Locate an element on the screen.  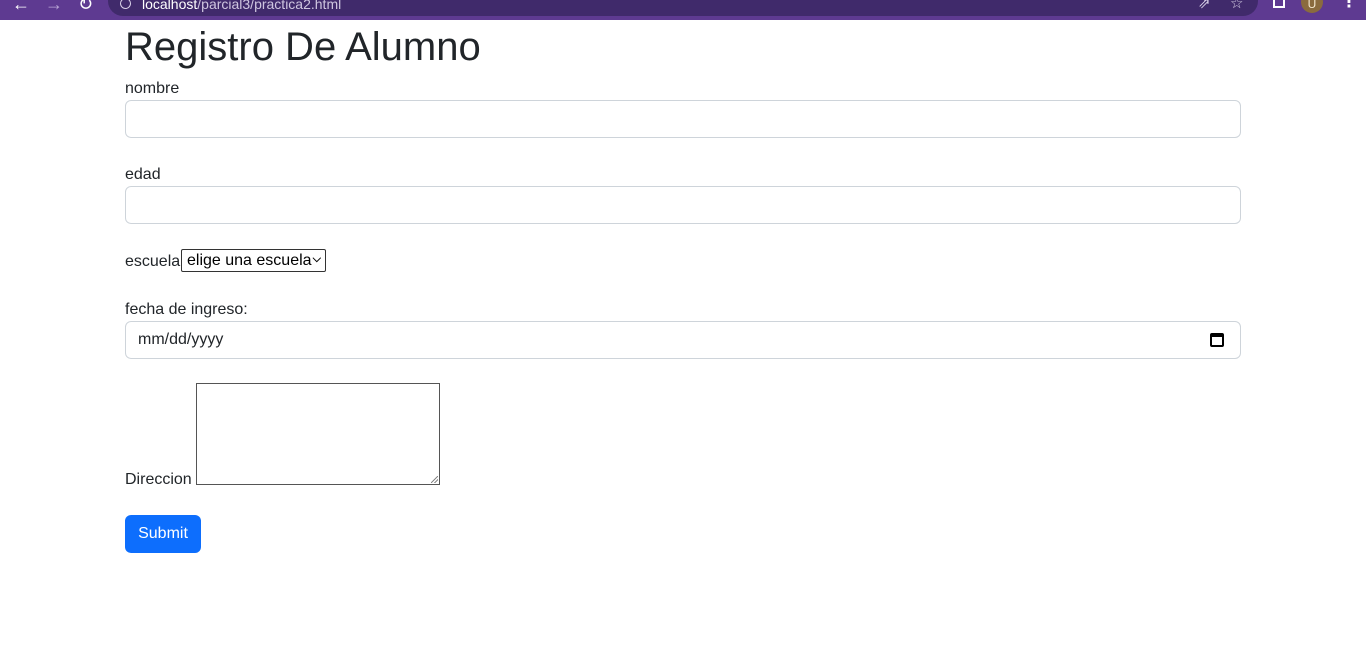
address-bar: localhost/parcial3/practica2.html ⇗ ☆ is located at coordinates (683, 8).